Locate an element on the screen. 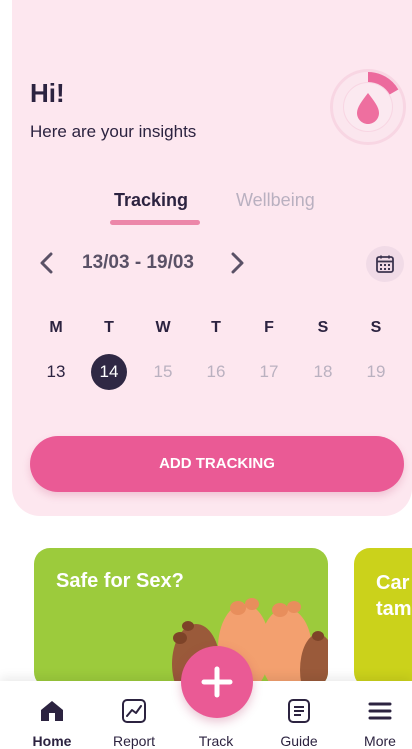 The height and width of the screenshot is (749, 412). home-icon is located at coordinates (52, 711).